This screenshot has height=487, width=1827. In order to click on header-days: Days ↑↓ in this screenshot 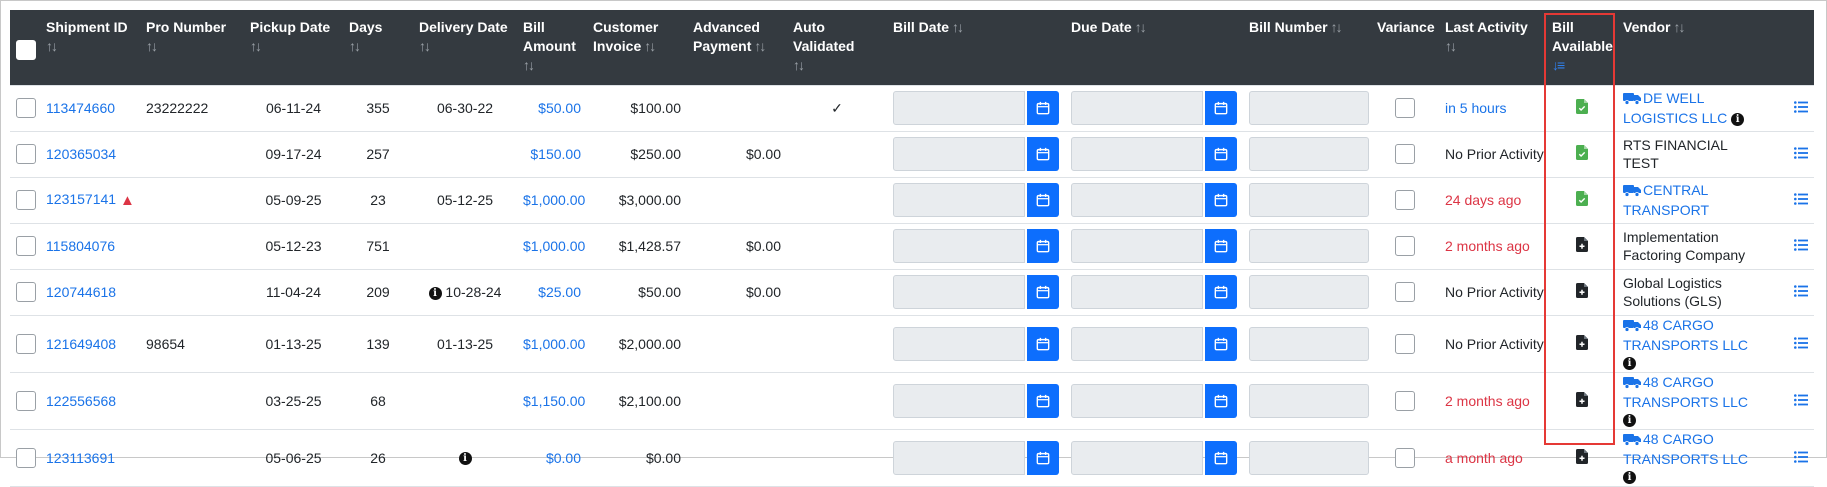, I will do `click(378, 47)`.